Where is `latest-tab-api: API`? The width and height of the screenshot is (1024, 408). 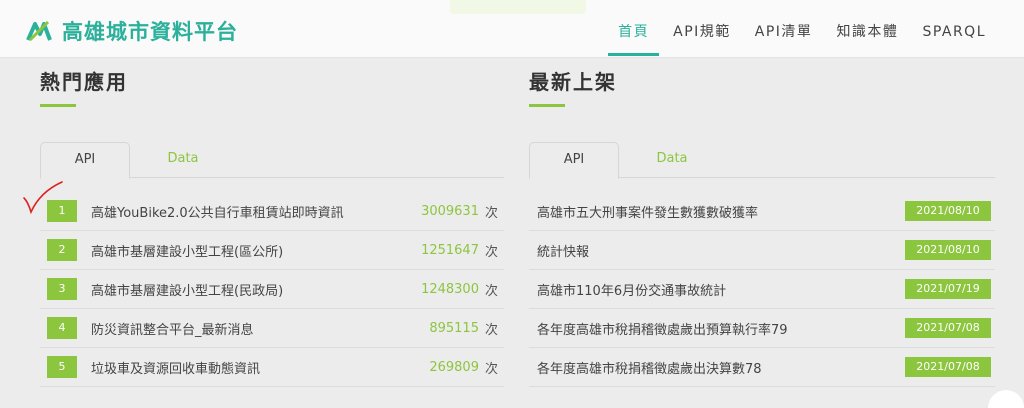
latest-tab-api: API is located at coordinates (574, 160).